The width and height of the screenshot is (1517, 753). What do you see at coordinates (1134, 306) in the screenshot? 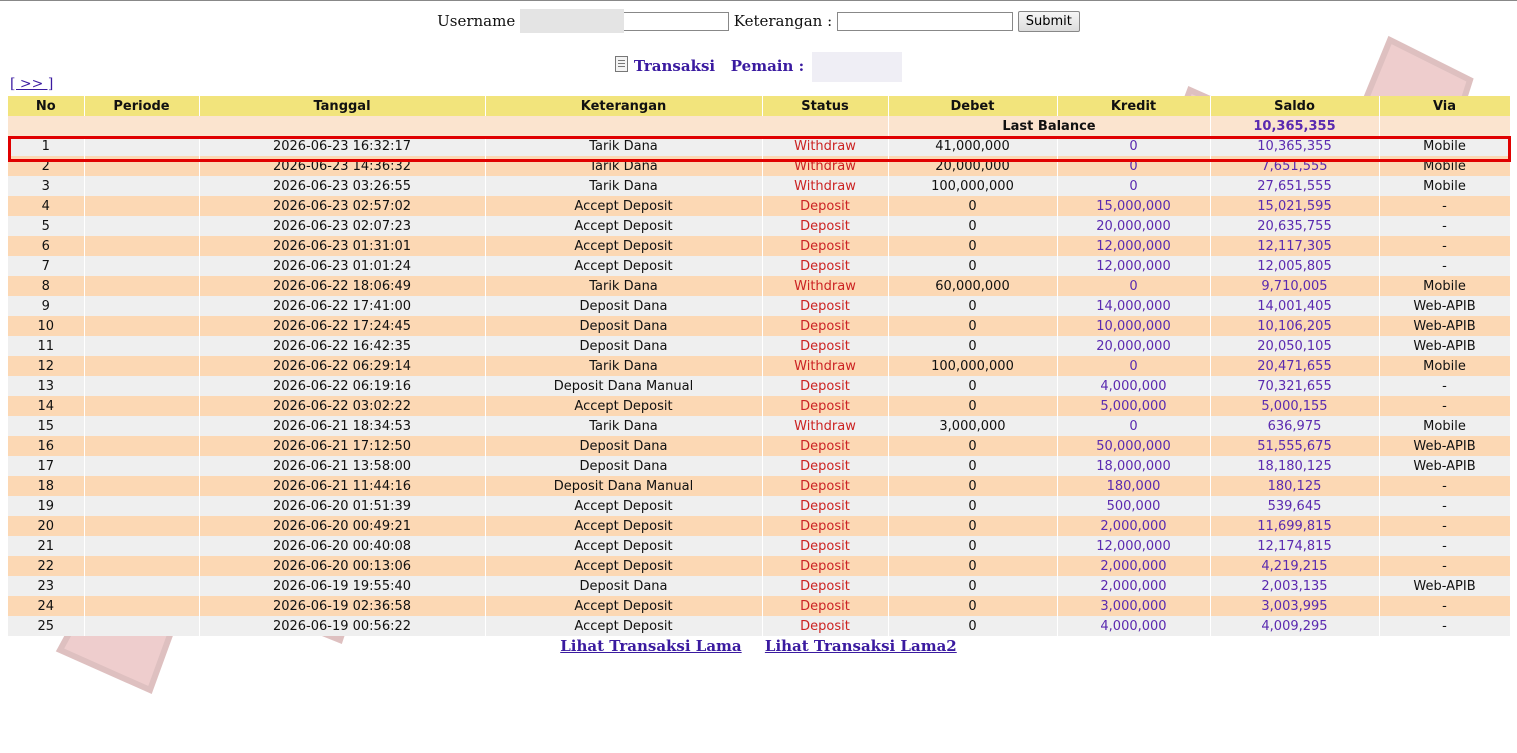
I see `cell-kredit: 14,000,000` at bounding box center [1134, 306].